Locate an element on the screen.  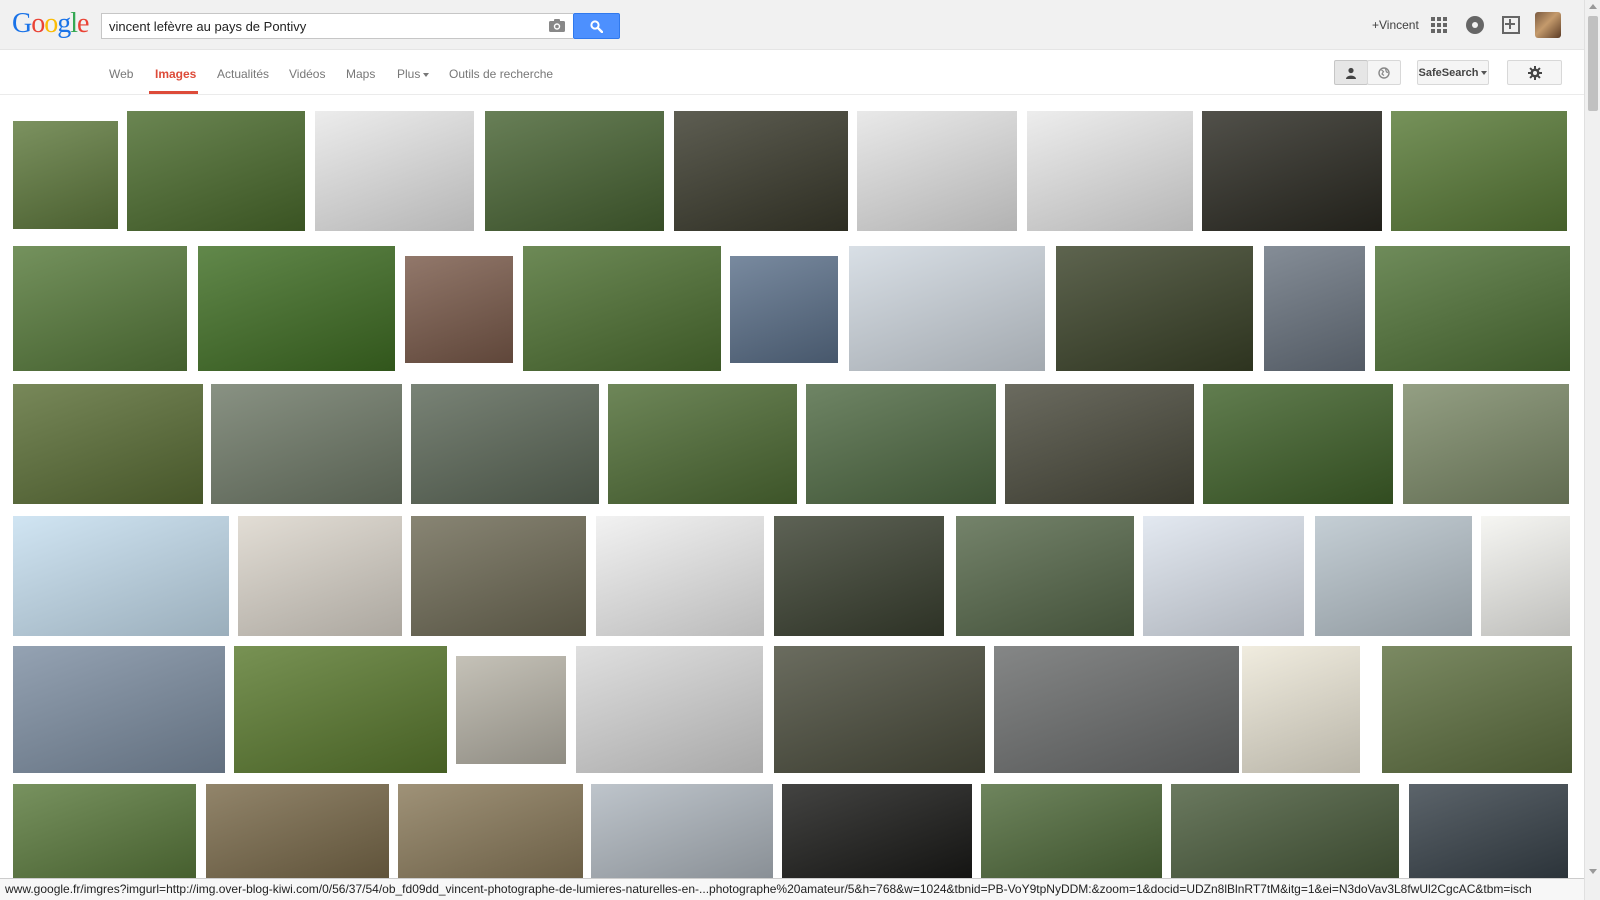
person-icon is located at coordinates (1351, 73).